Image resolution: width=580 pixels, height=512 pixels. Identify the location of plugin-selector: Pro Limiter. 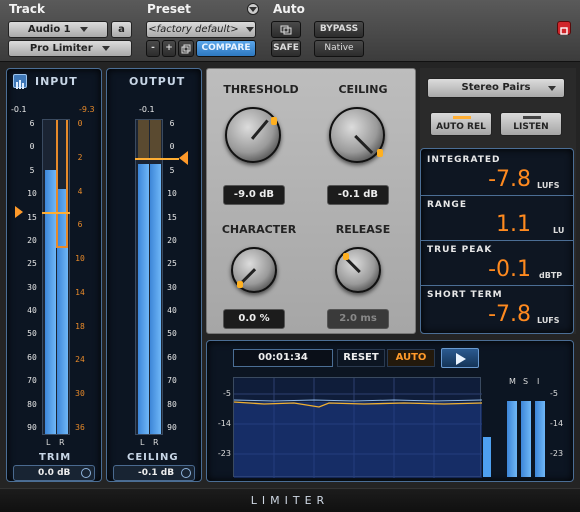
(70, 48).